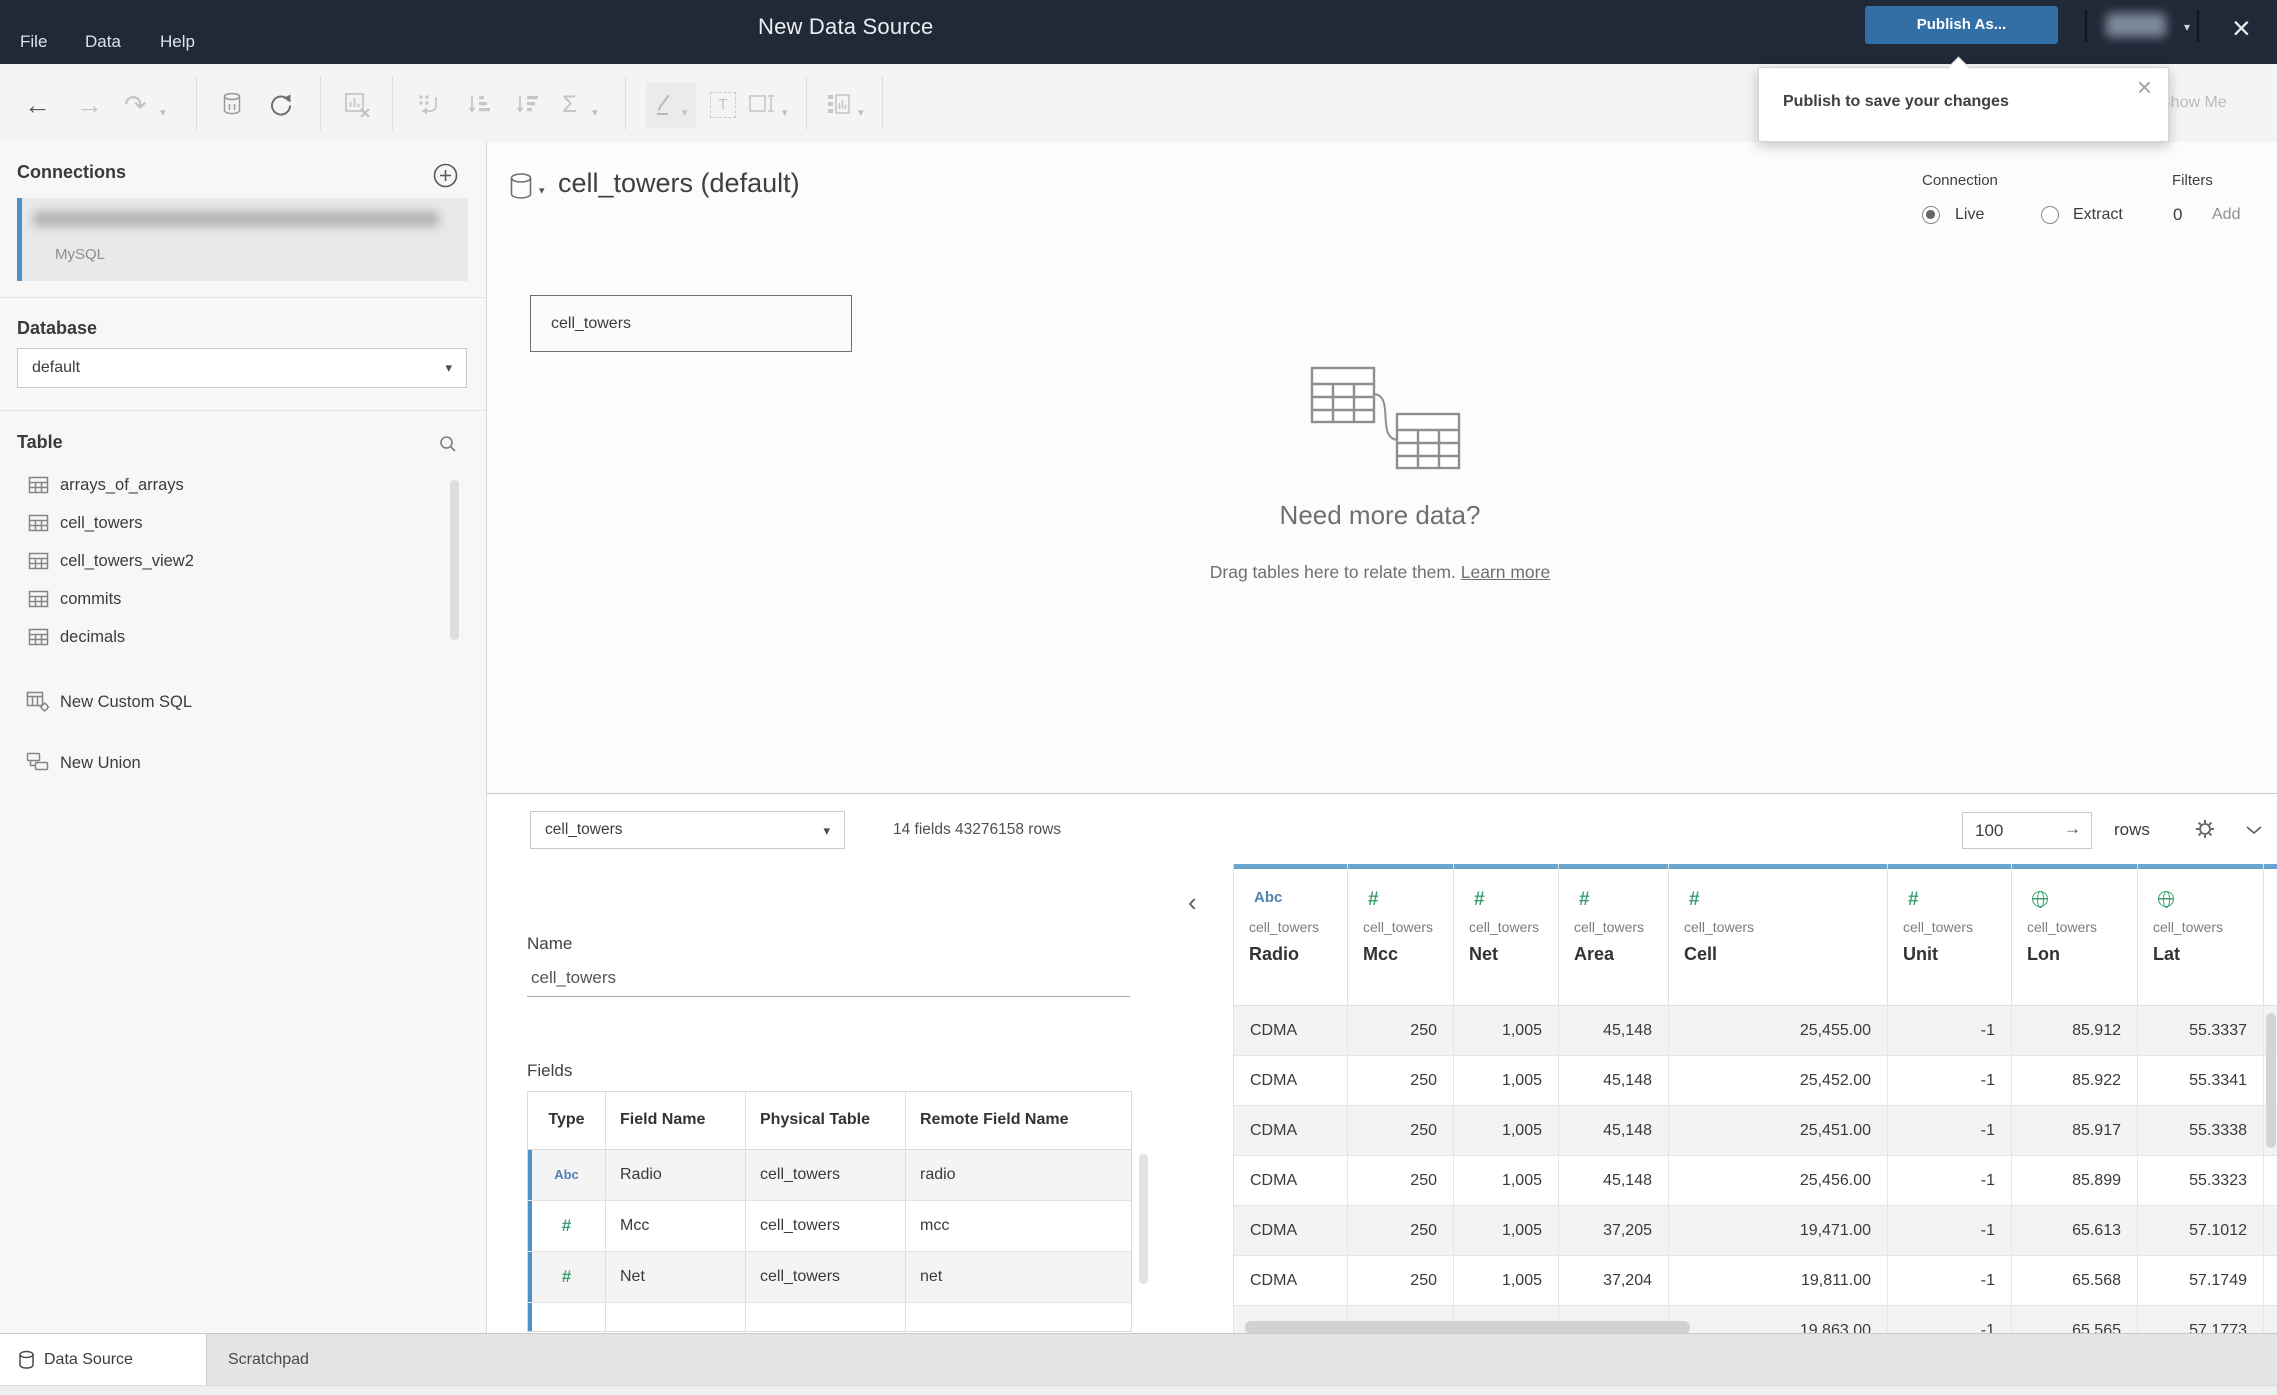  I want to click on extract-radio, so click(2050, 215).